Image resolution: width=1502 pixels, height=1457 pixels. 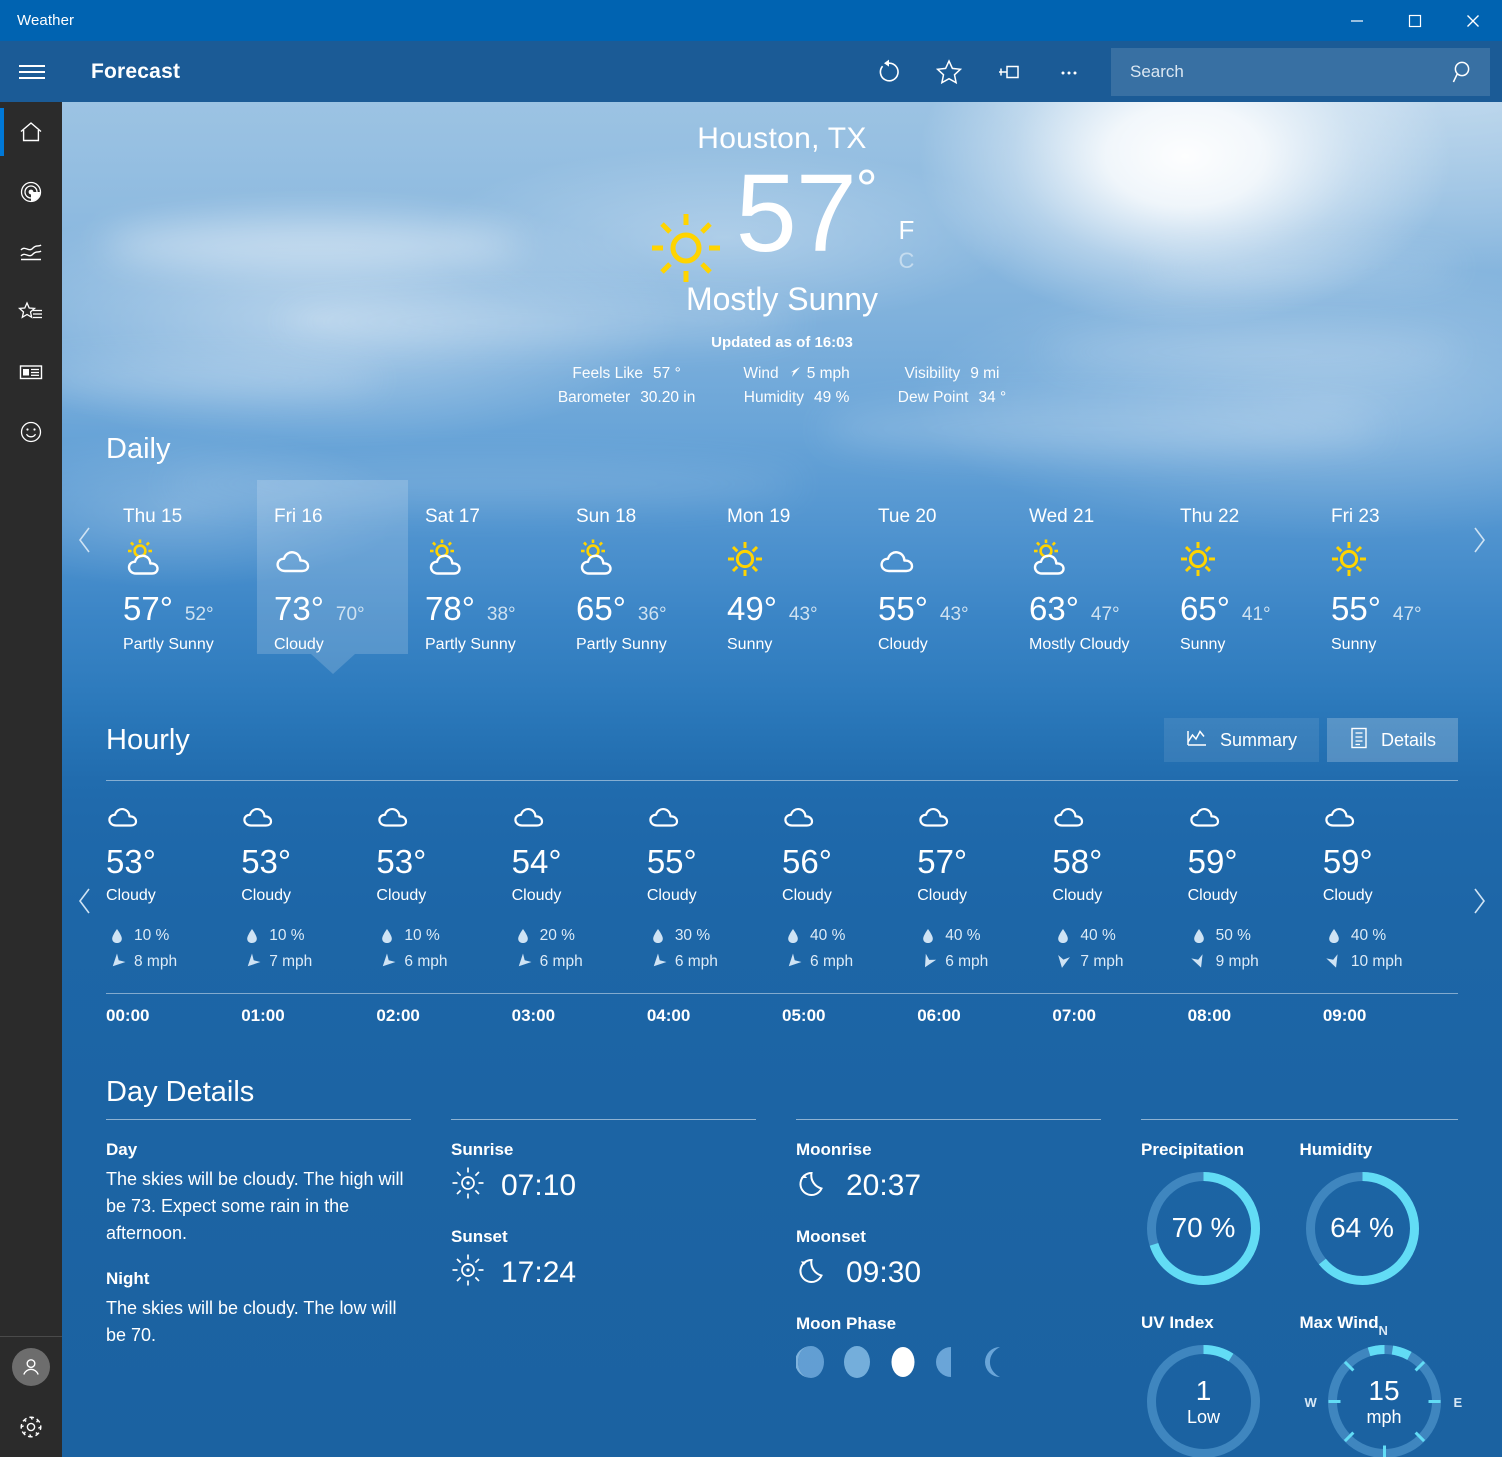 I want to click on hourly-time: 06:00, so click(x=939, y=1015).